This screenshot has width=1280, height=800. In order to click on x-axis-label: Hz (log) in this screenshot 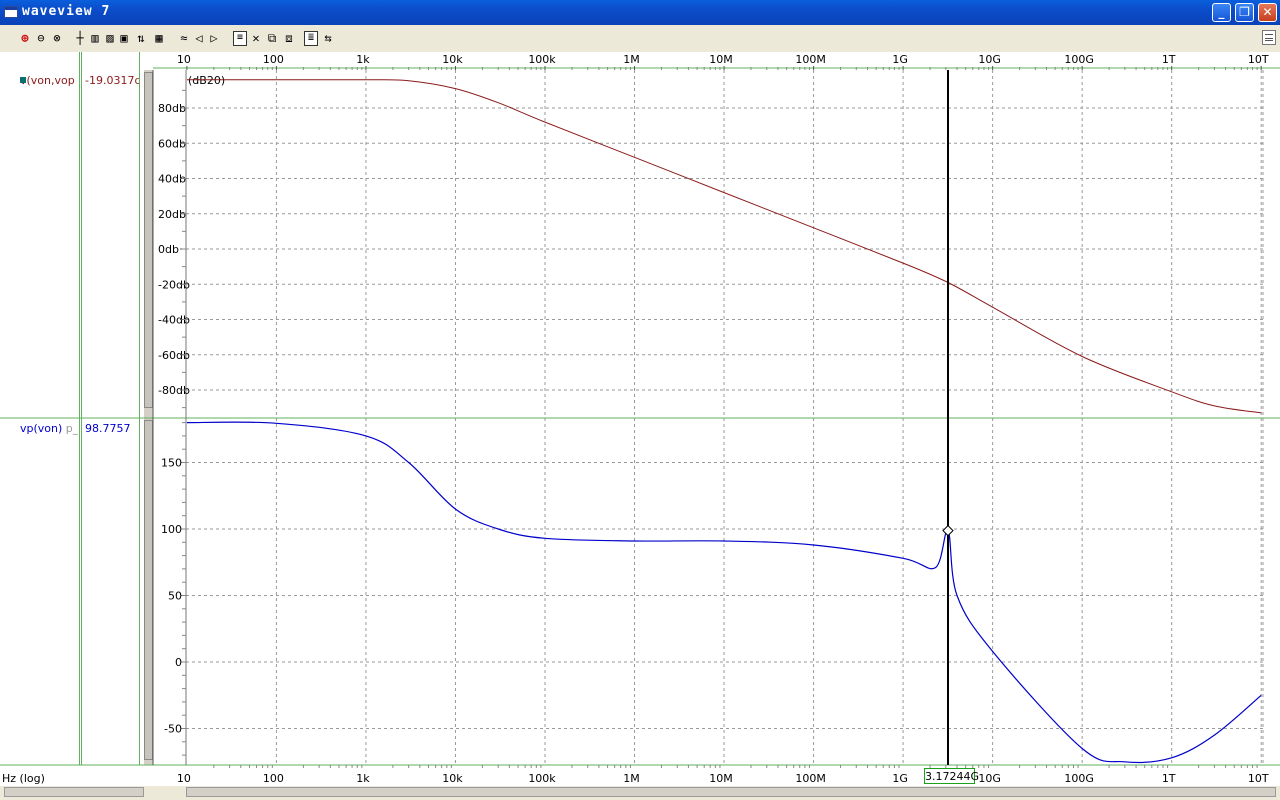, I will do `click(23, 778)`.